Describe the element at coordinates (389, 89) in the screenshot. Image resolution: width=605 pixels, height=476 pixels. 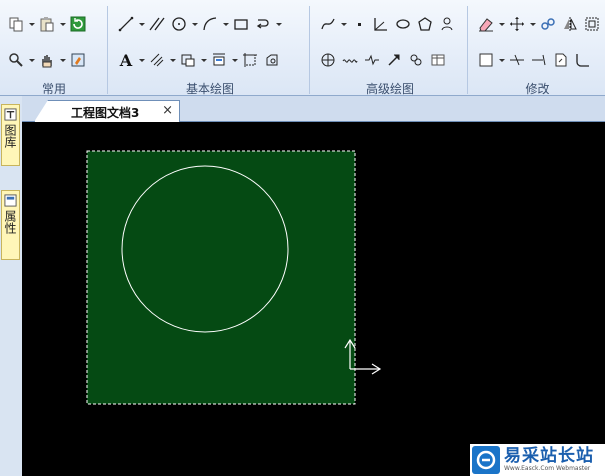
I see `group-label-advanced-draw: 高级绘图` at that location.